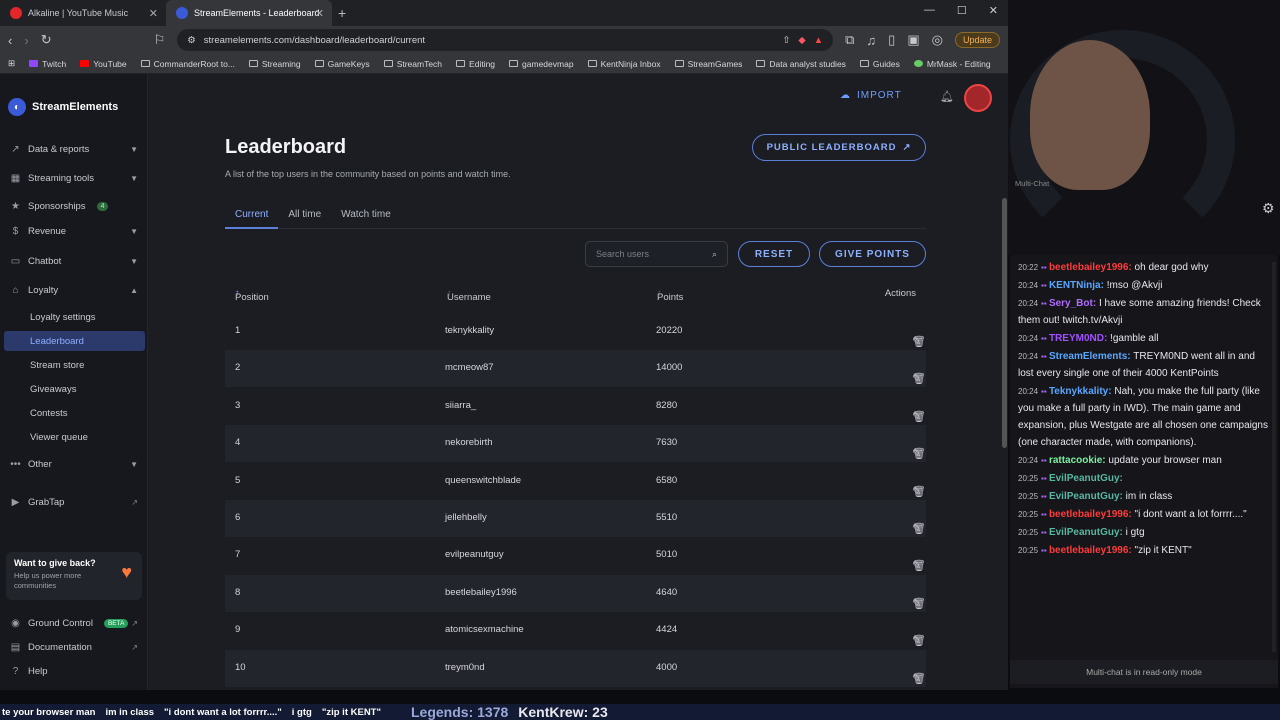  What do you see at coordinates (624, 64) in the screenshot?
I see `bookmark-item: KentNinja Inbox` at bounding box center [624, 64].